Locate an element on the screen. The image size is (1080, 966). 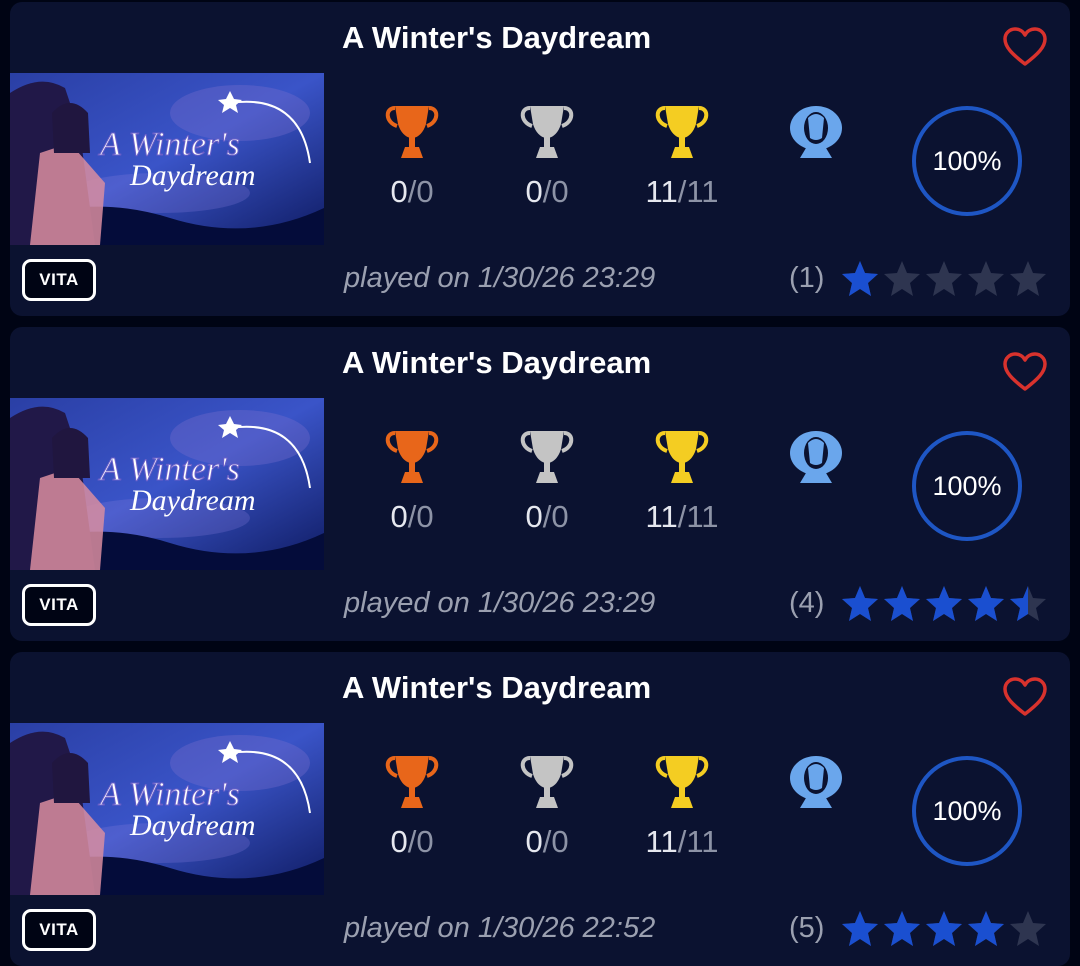
rating-count: (1) is located at coordinates (807, 278).